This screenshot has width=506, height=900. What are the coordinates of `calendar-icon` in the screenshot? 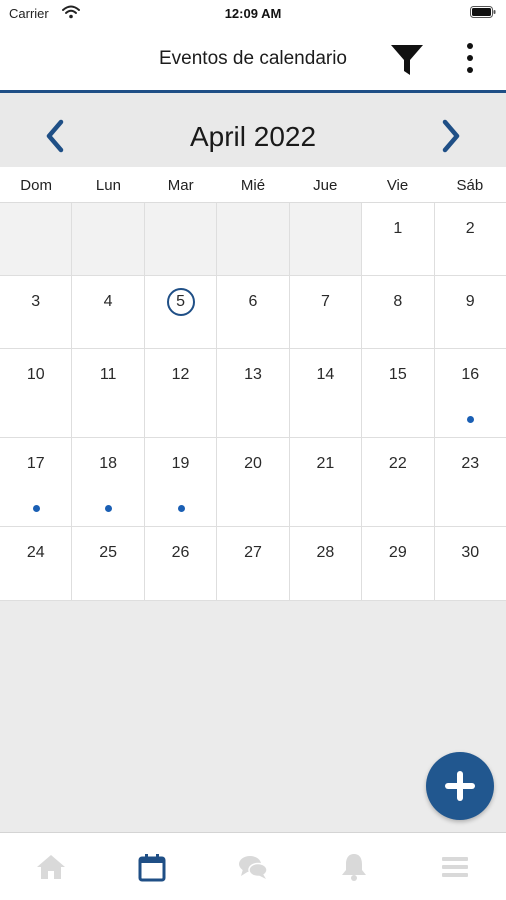 It's located at (152, 868).